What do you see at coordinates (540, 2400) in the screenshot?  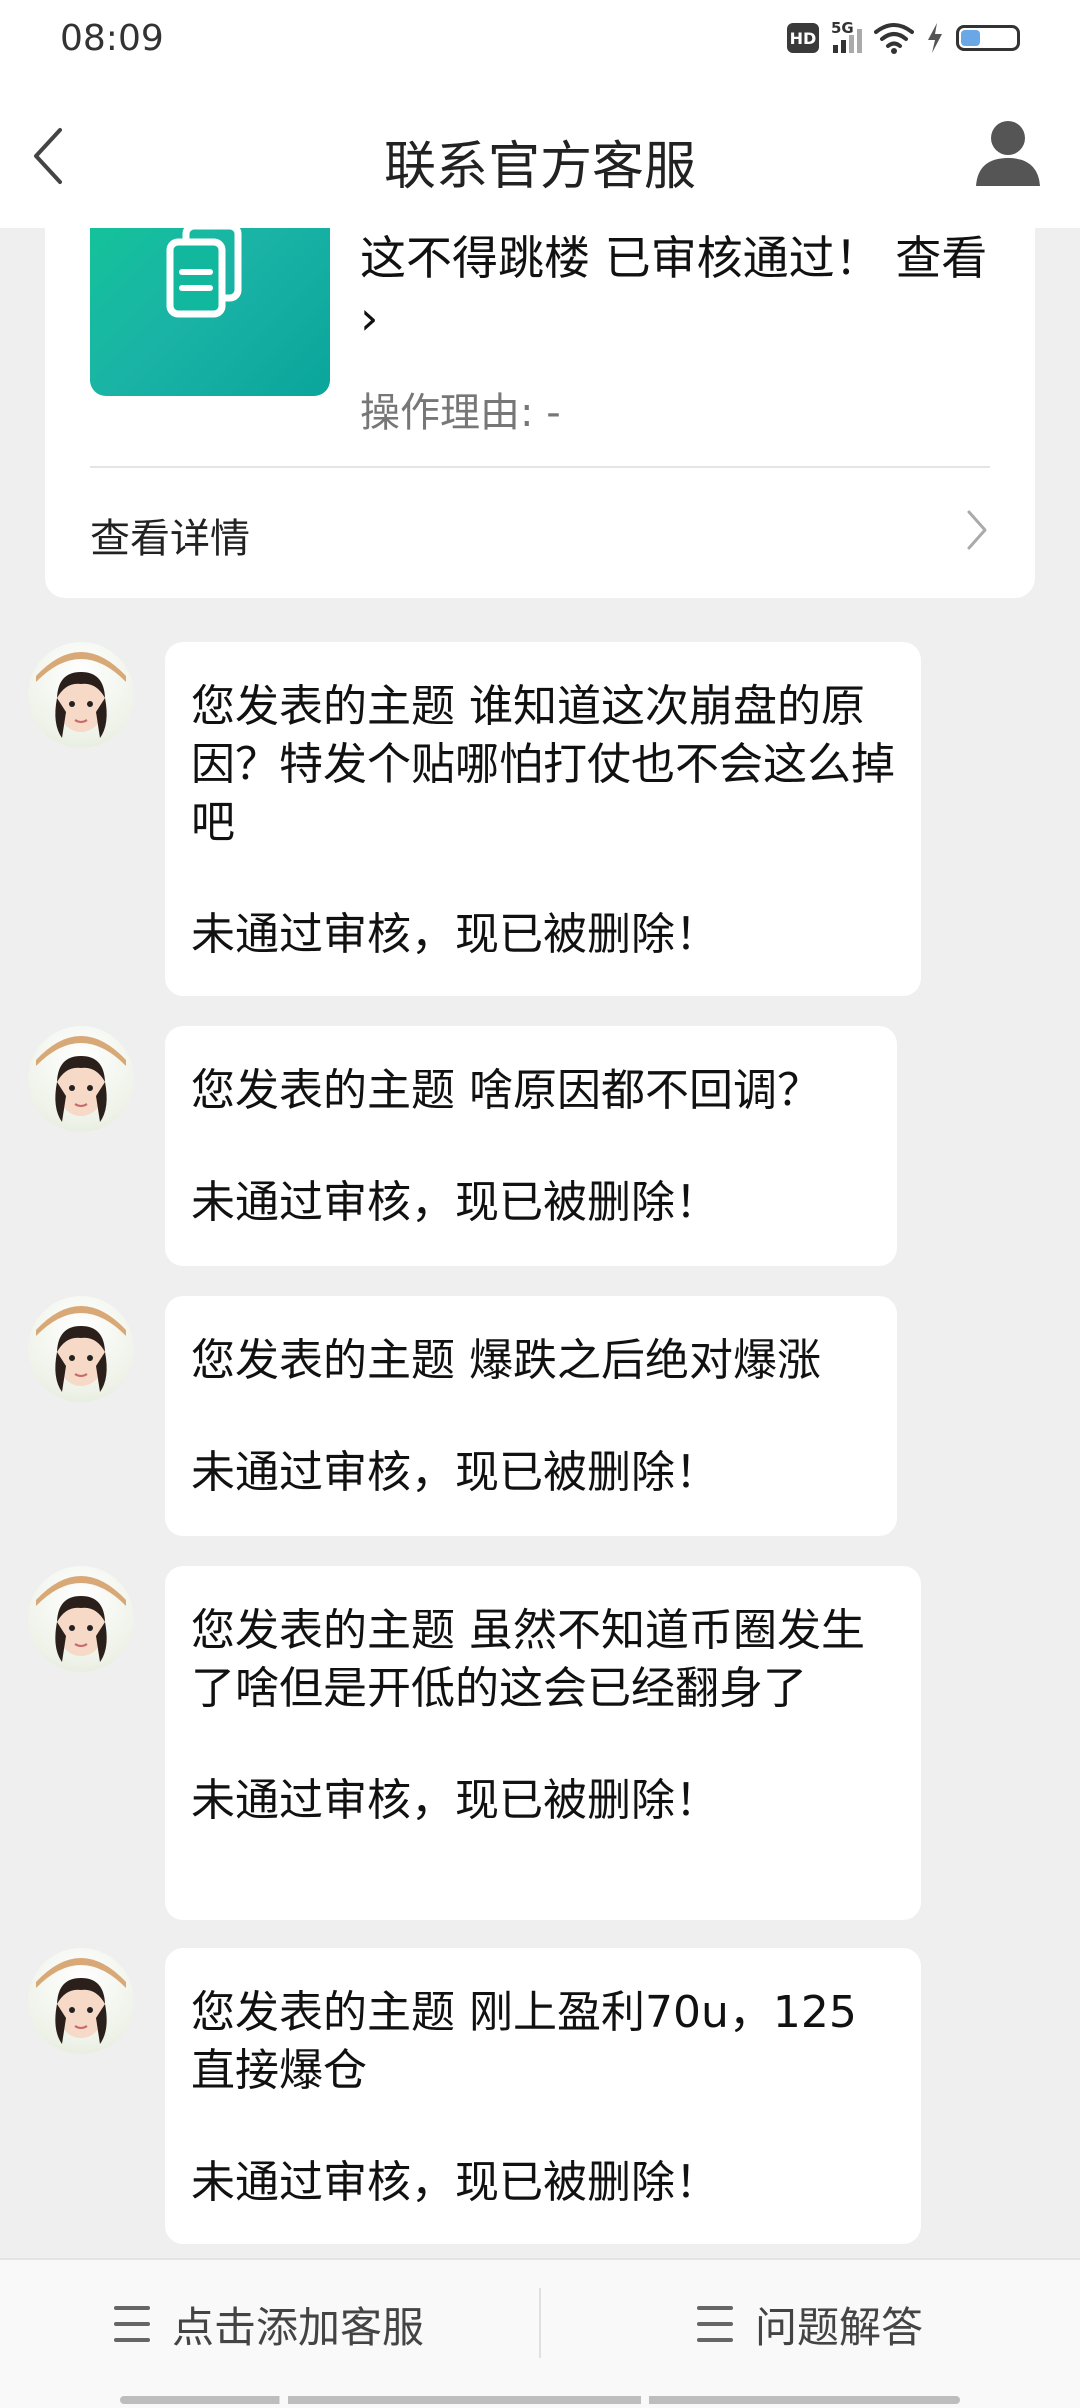 I see `home-indicator` at bounding box center [540, 2400].